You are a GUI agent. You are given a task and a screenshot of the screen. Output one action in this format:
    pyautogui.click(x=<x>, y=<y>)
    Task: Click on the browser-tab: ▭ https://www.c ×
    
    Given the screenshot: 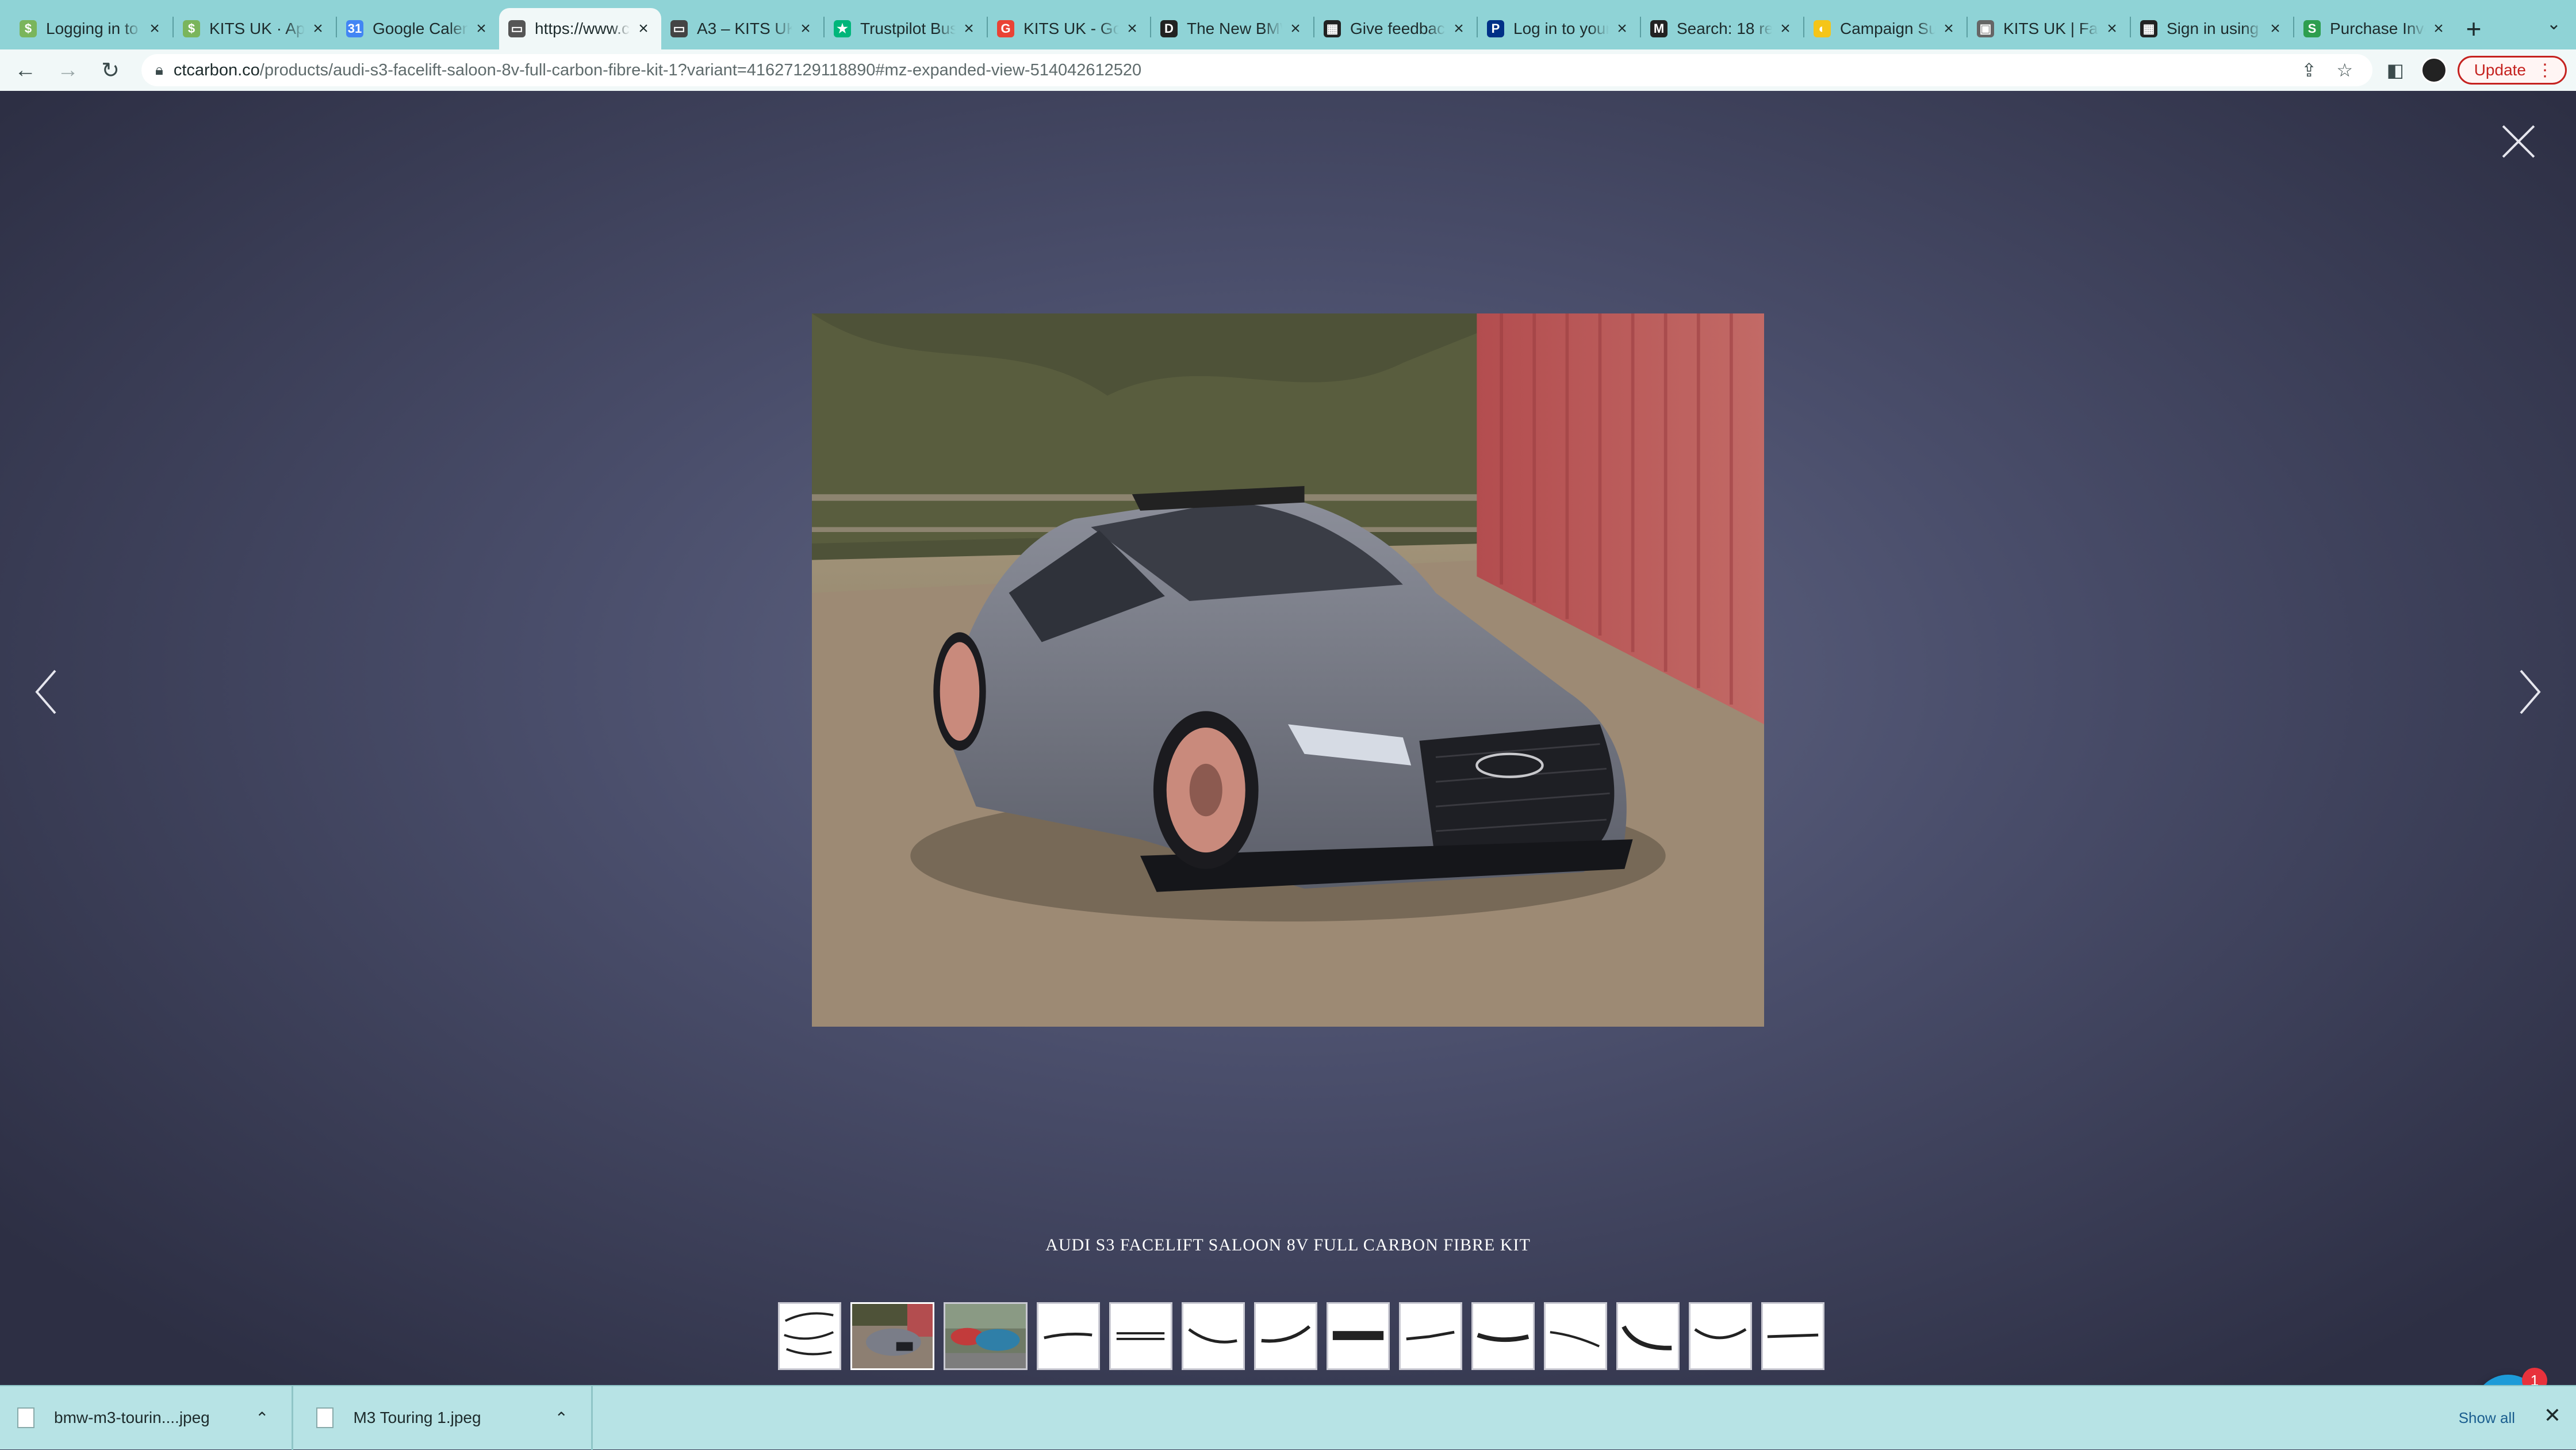 What is the action you would take?
    pyautogui.click(x=580, y=28)
    